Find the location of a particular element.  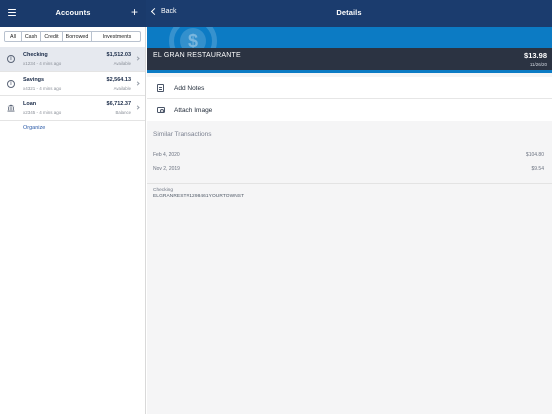

filter-cash: Cash is located at coordinates (31, 36).